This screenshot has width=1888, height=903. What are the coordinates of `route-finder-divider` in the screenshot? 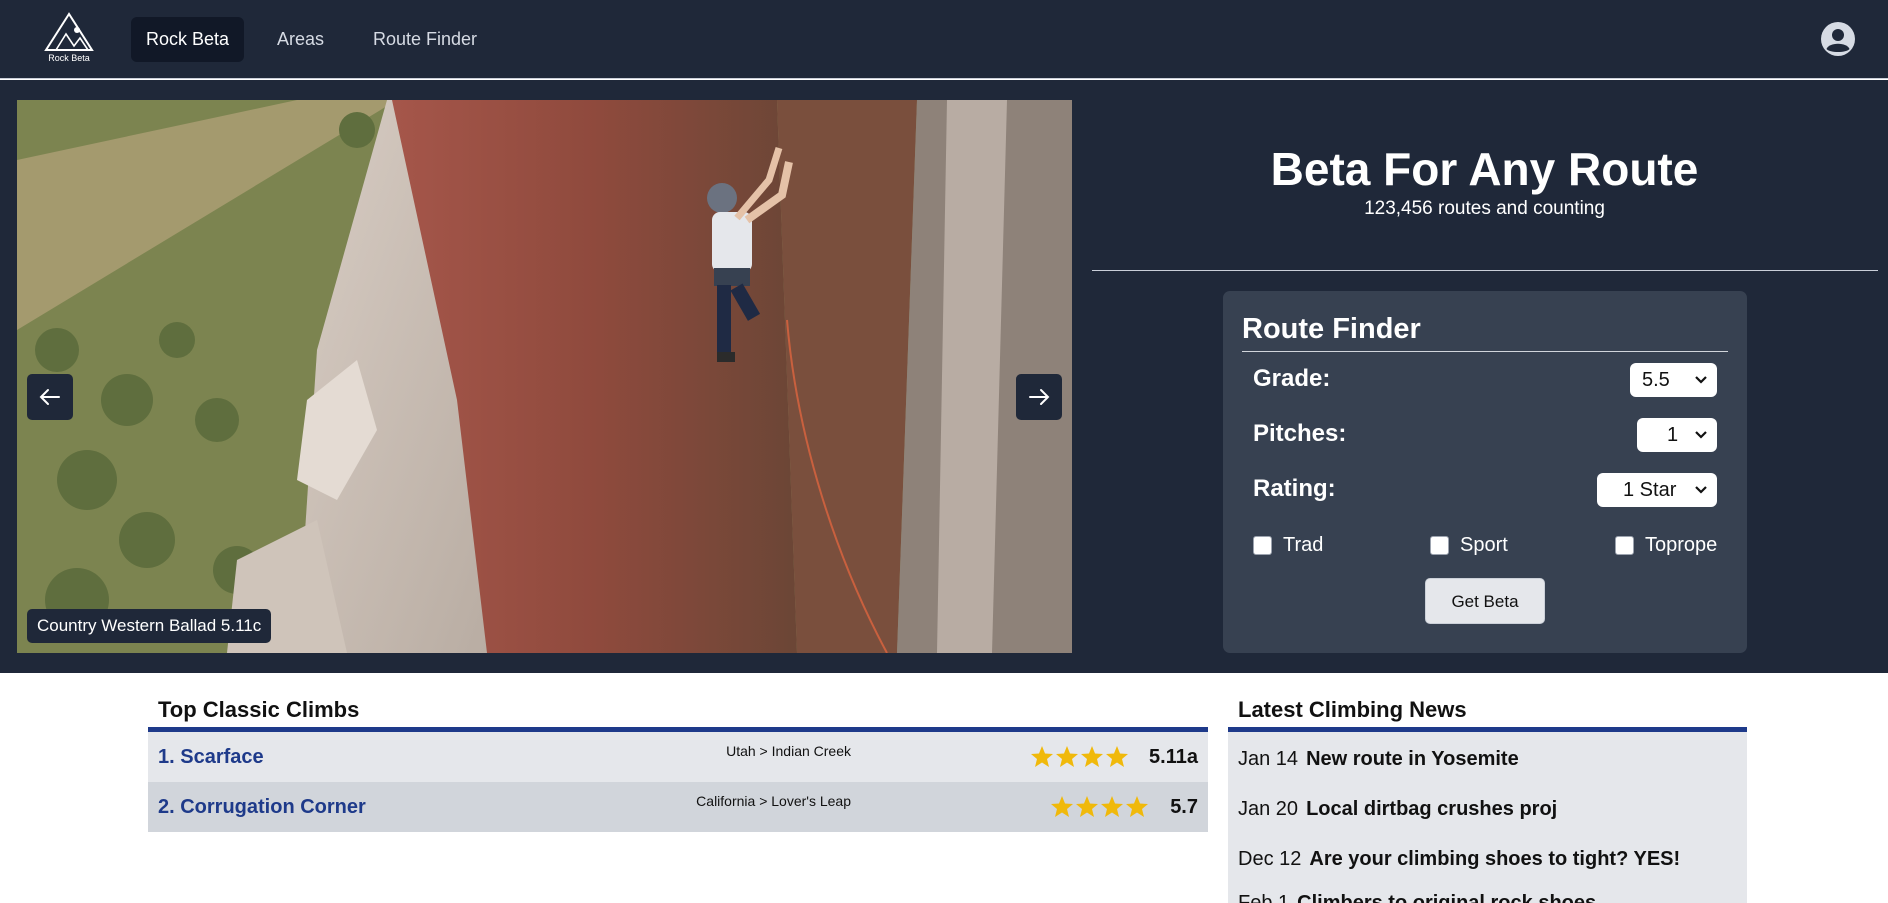 It's located at (1485, 351).